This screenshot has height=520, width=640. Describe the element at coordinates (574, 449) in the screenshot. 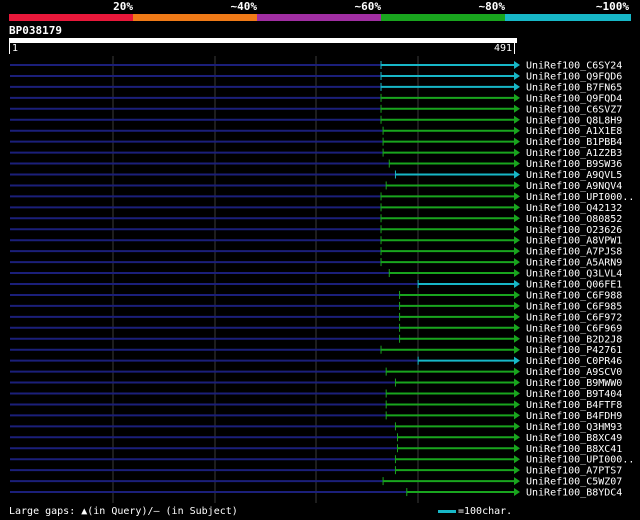

I see `hit-label: UniRef100_B8XC41` at that location.